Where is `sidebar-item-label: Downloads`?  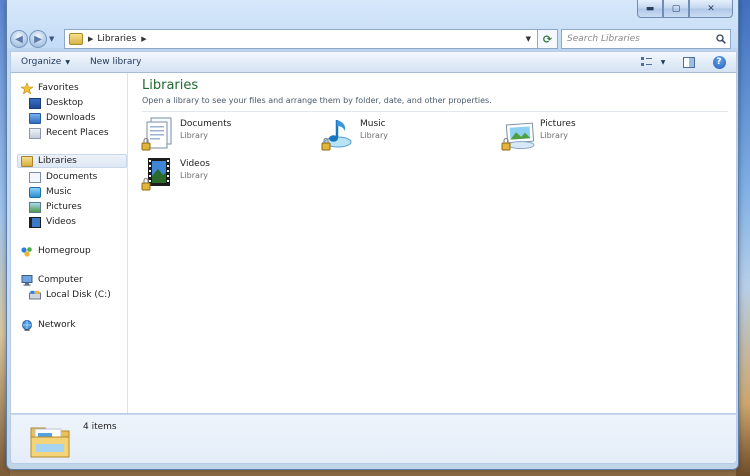 sidebar-item-label: Downloads is located at coordinates (71, 118).